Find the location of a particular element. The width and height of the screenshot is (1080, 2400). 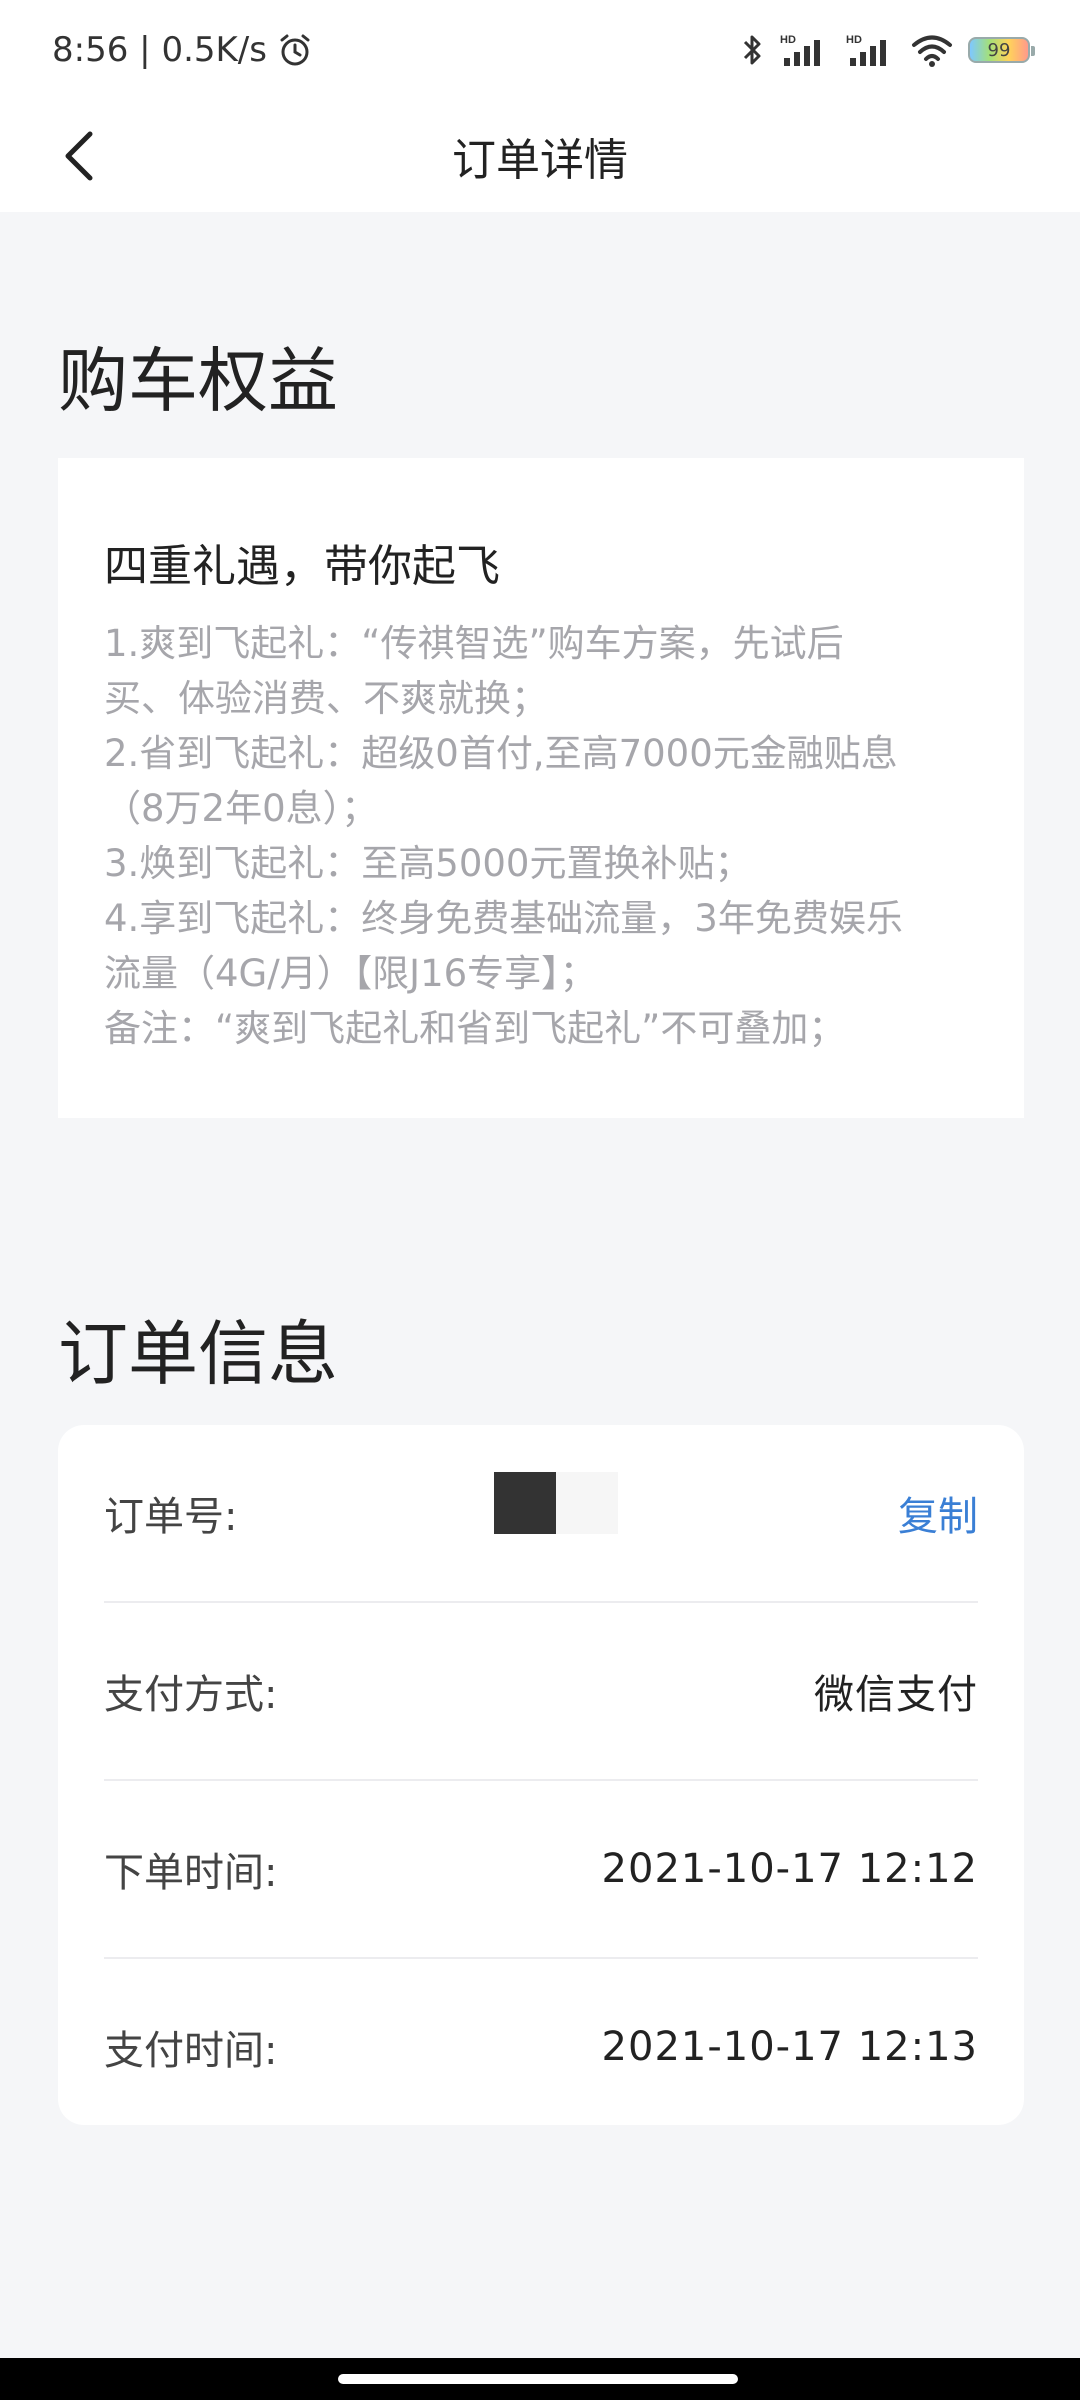

order-time-label: 下单时间: is located at coordinates (191, 1873).